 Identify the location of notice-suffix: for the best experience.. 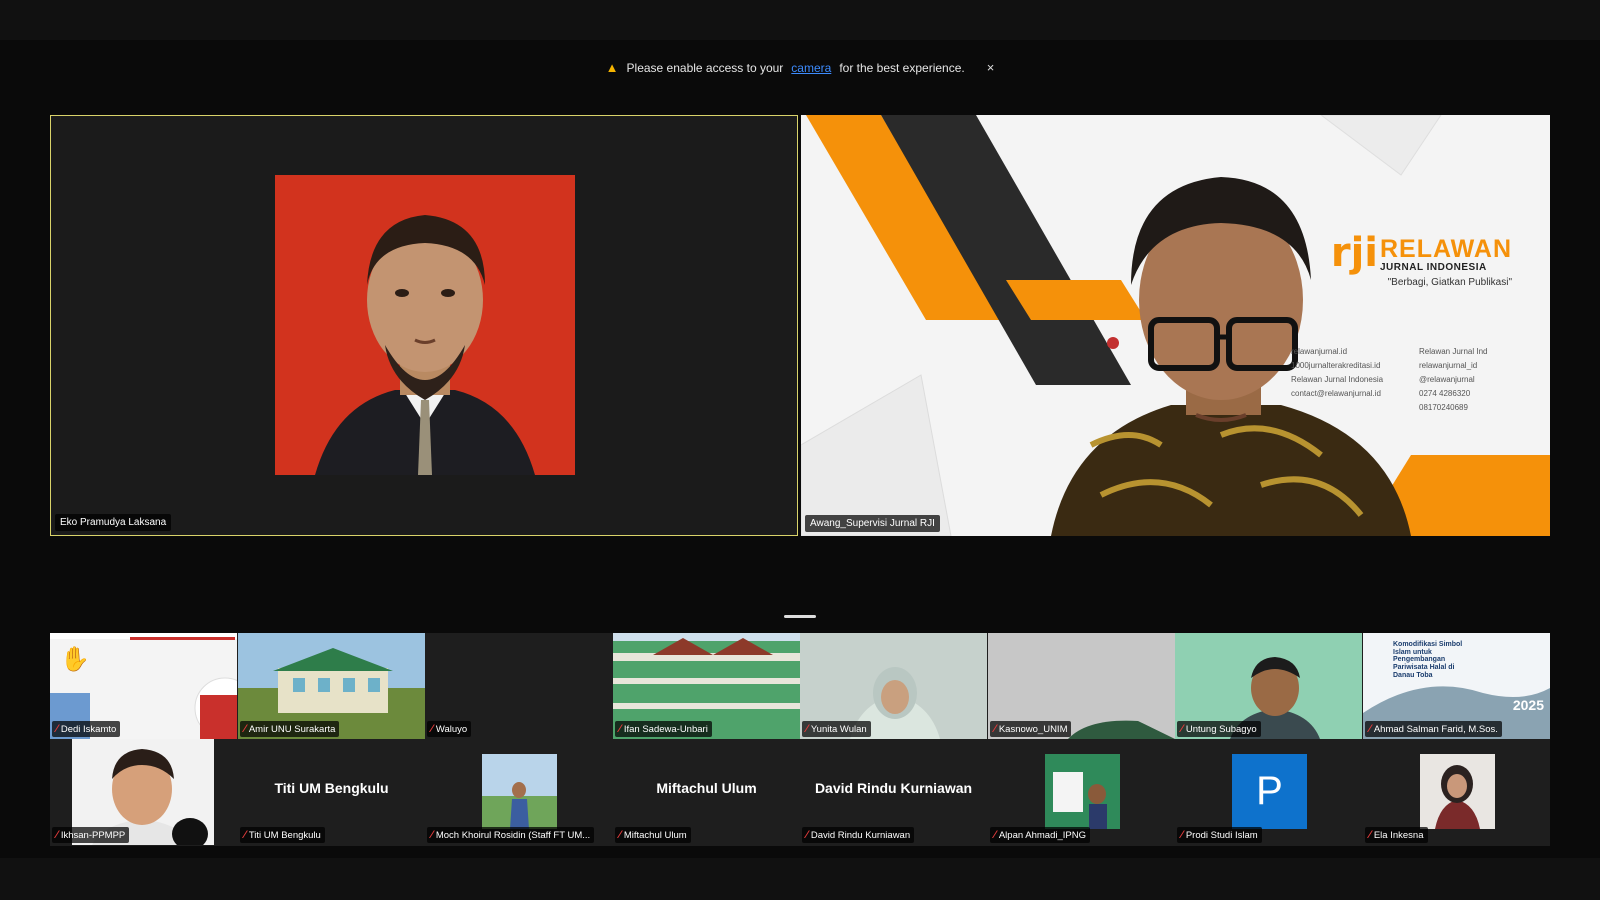
(902, 67).